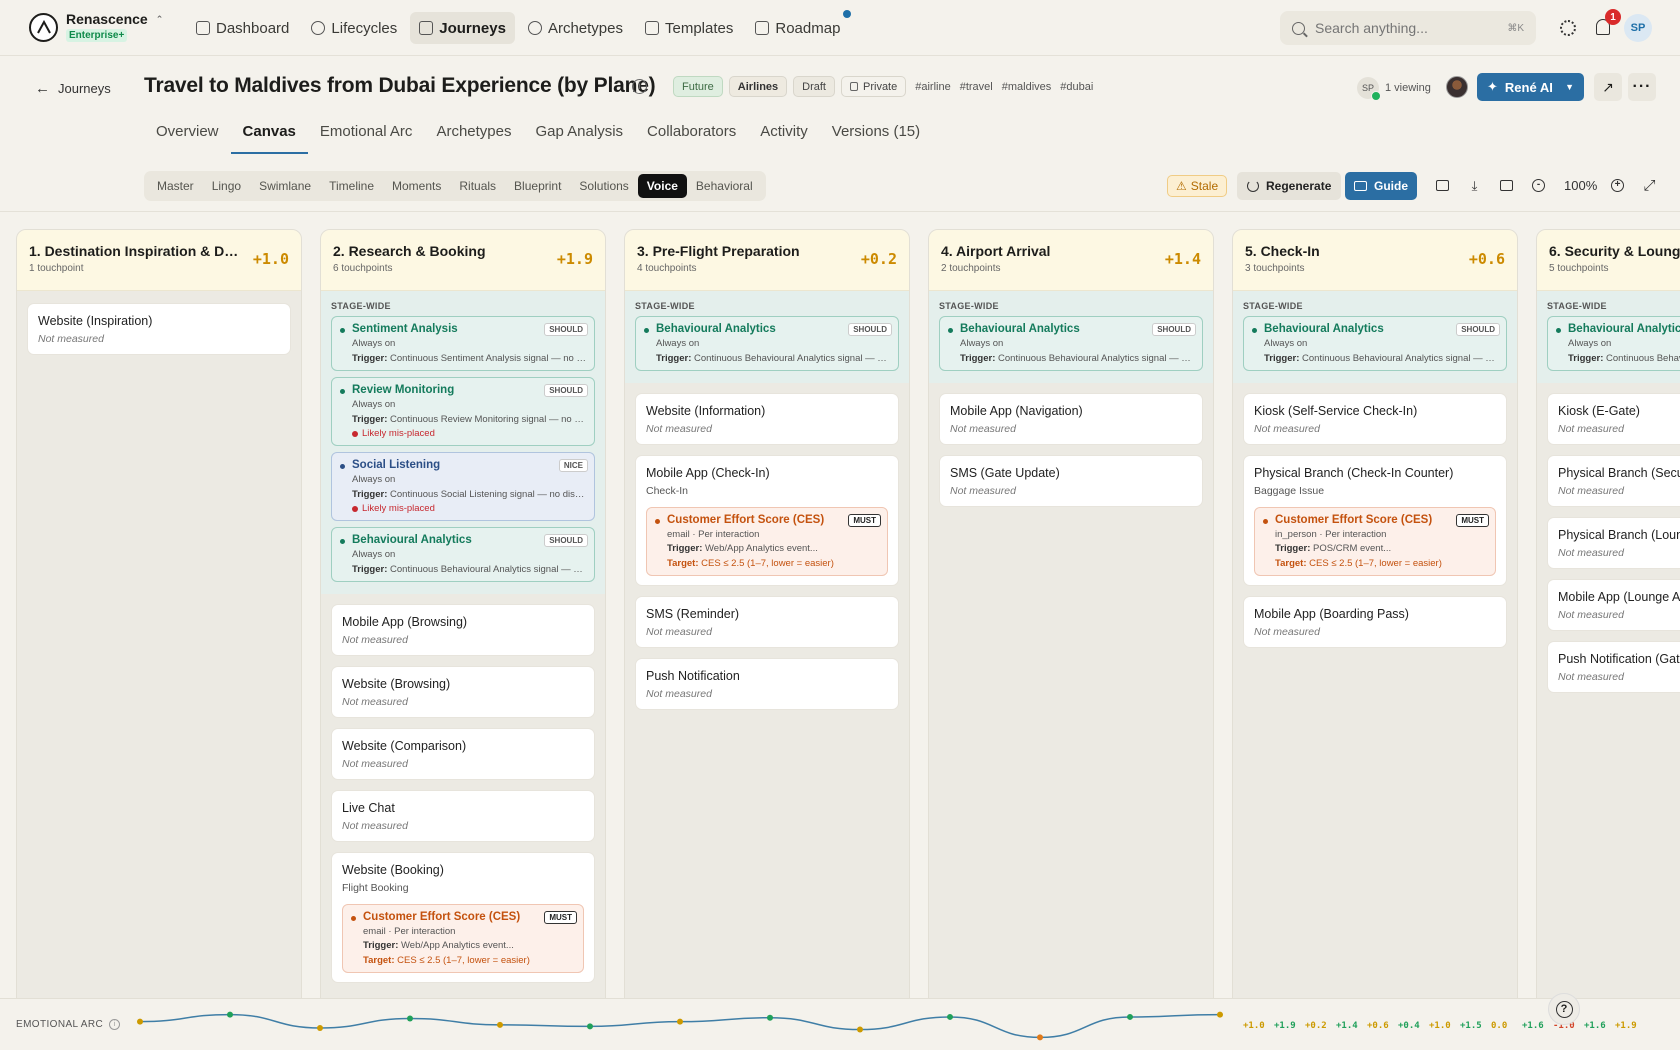 The image size is (1680, 1050). I want to click on back-to-journeys-link: ← Journeys, so click(73, 88).